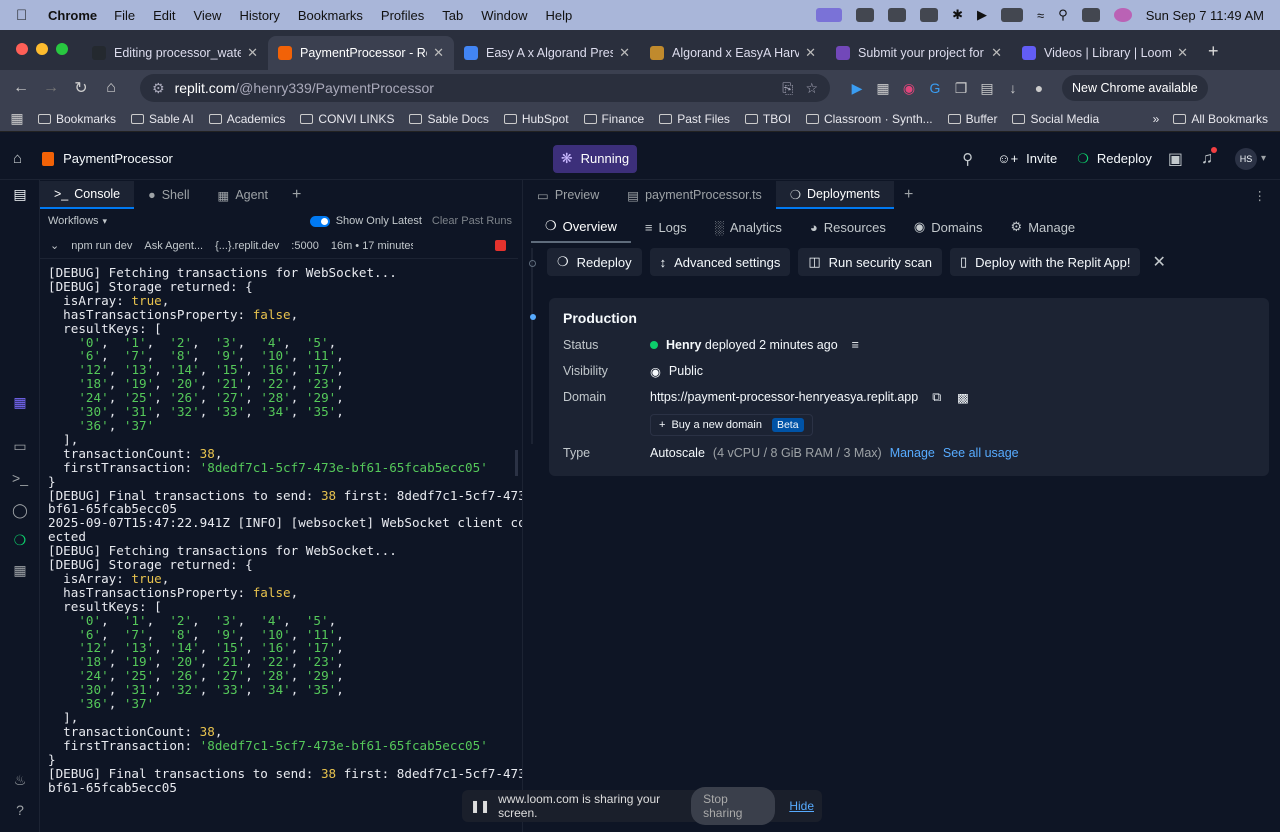 The image size is (1280, 832). What do you see at coordinates (912, 453) in the screenshot?
I see `manage-link: Manage` at bounding box center [912, 453].